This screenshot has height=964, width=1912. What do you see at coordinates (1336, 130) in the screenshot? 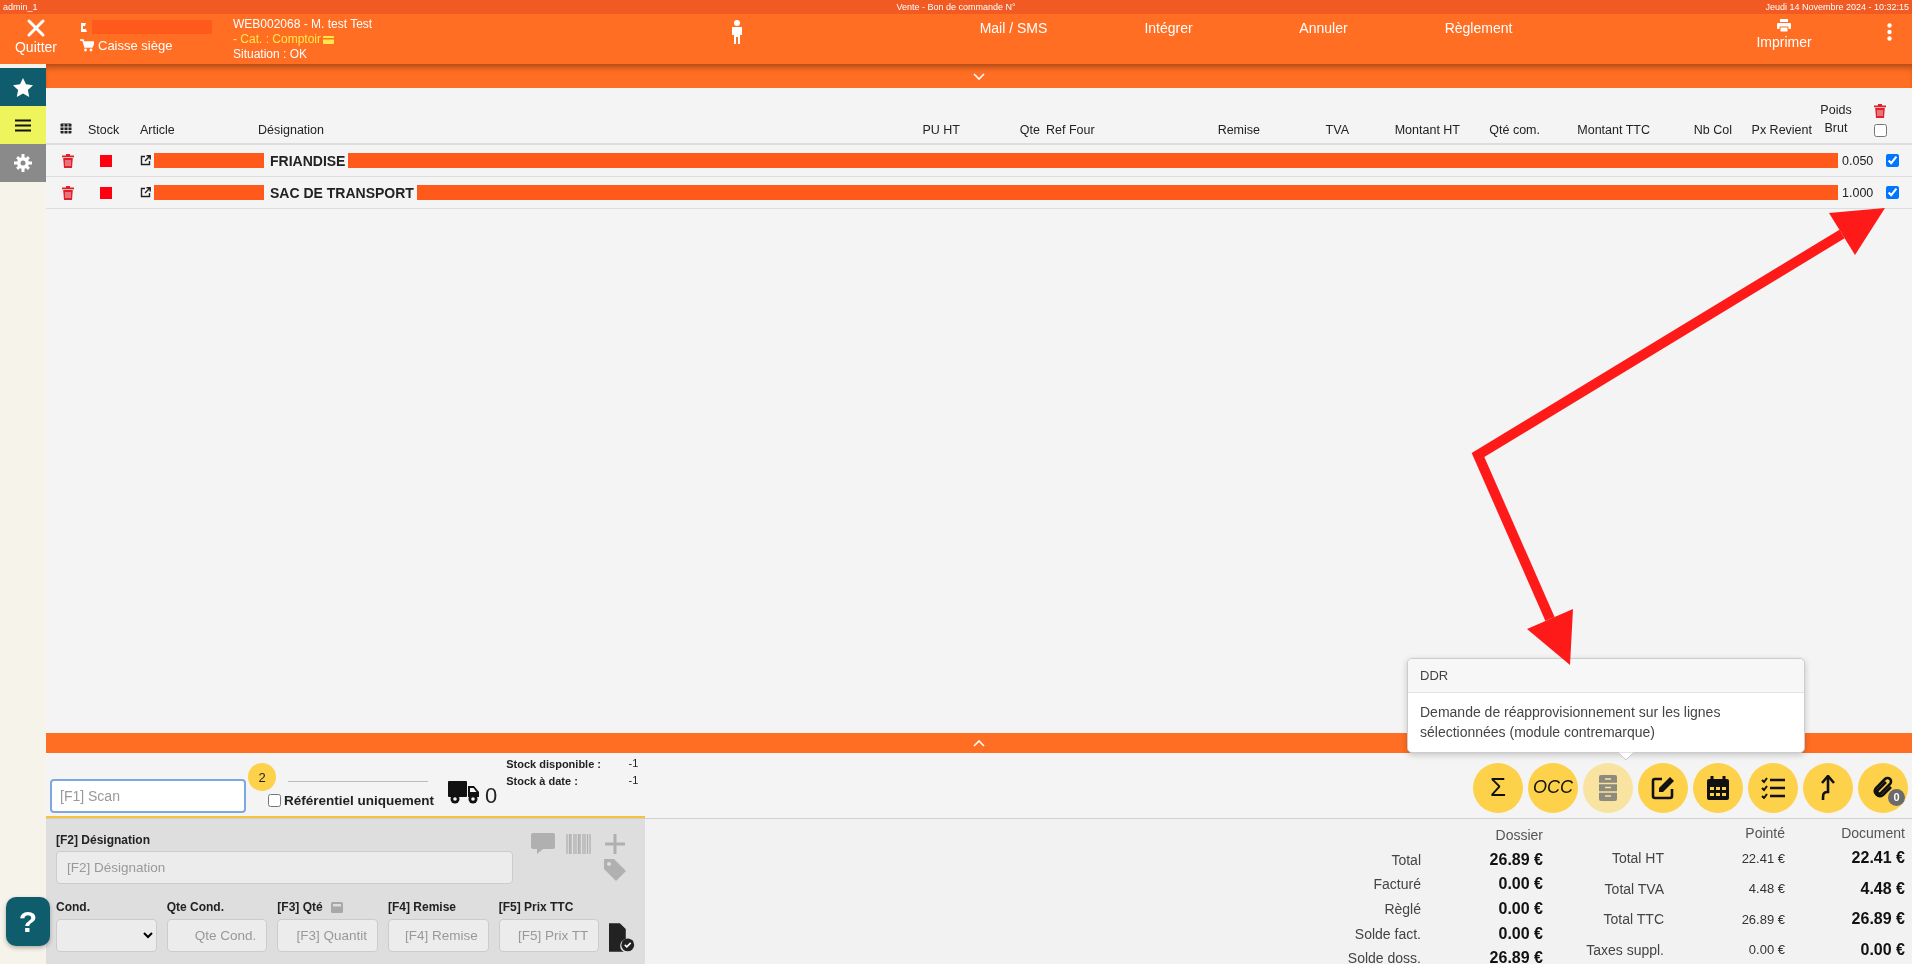
I see `column-header: TVA` at bounding box center [1336, 130].